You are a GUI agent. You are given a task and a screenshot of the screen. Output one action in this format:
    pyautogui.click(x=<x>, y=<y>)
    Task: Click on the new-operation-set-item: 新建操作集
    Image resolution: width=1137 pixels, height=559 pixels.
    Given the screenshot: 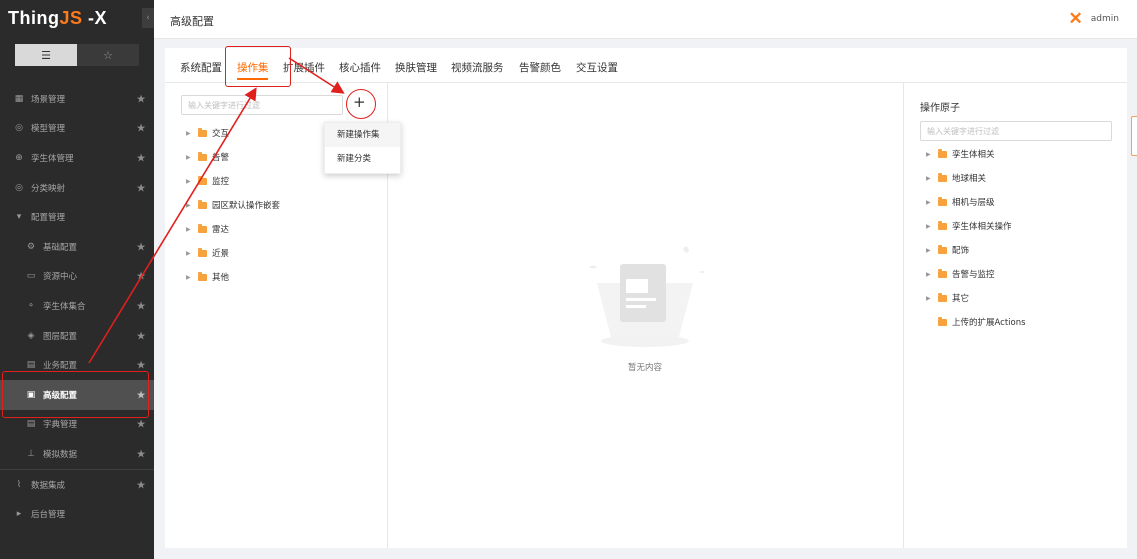 What is the action you would take?
    pyautogui.click(x=362, y=135)
    